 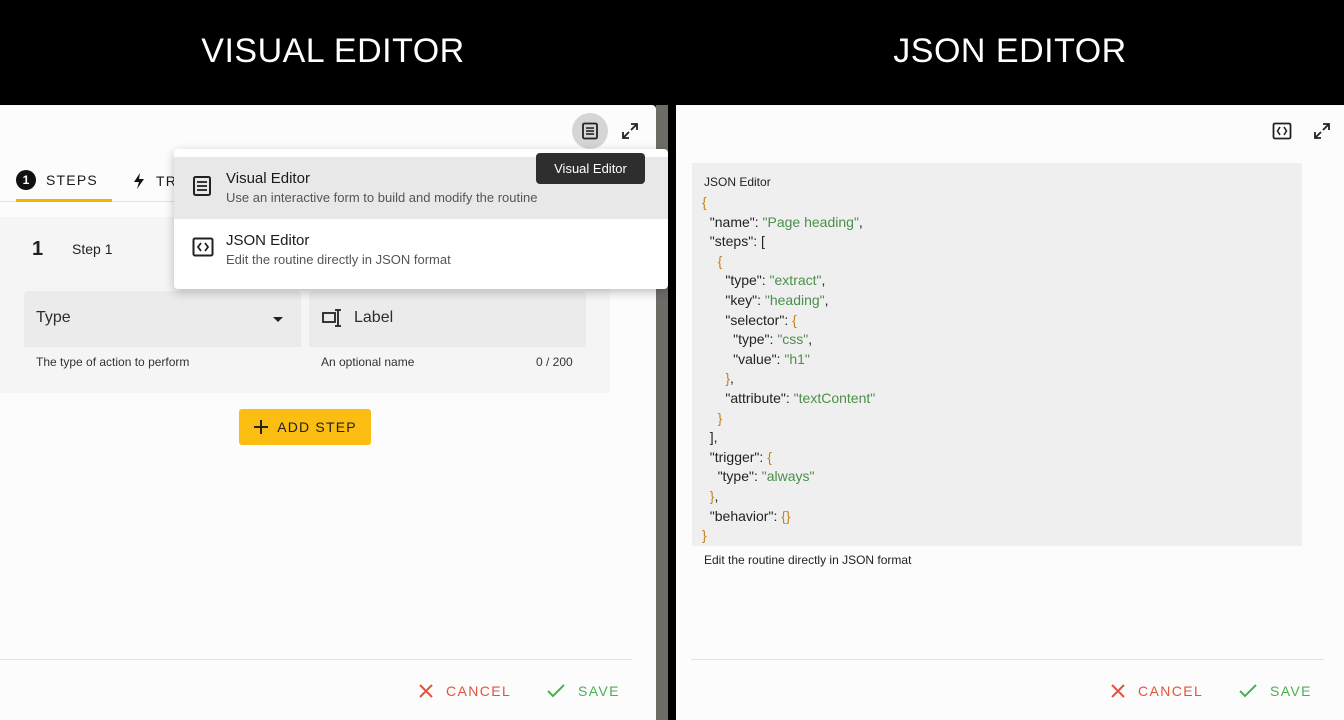 I want to click on menu-item-visual-title: Visual Editor, so click(x=268, y=178).